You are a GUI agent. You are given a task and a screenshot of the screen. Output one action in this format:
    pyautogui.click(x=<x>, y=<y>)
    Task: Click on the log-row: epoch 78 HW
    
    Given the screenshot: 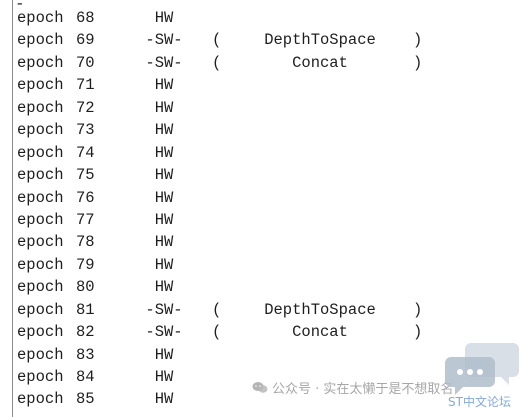 What is the action you would take?
    pyautogui.click(x=263, y=242)
    